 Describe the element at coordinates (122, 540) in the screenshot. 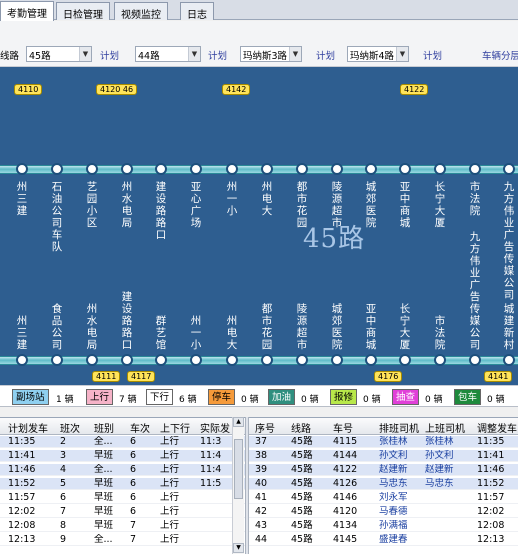

I see `table-row: 12:13 9 全... 7 上行` at that location.